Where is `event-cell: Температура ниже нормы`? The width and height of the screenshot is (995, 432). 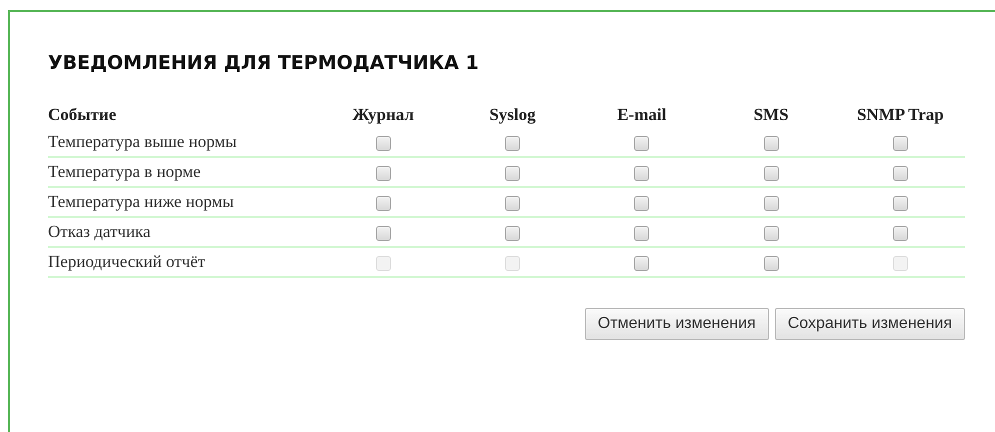
event-cell: Температура ниже нормы is located at coordinates (183, 202).